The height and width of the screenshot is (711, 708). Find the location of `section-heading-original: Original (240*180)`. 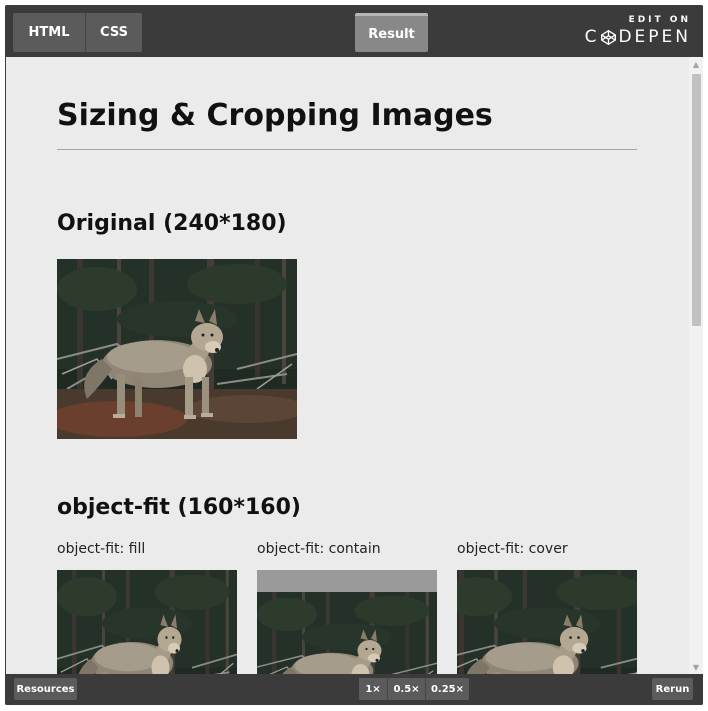

section-heading-original: Original (240*180) is located at coordinates (172, 223).